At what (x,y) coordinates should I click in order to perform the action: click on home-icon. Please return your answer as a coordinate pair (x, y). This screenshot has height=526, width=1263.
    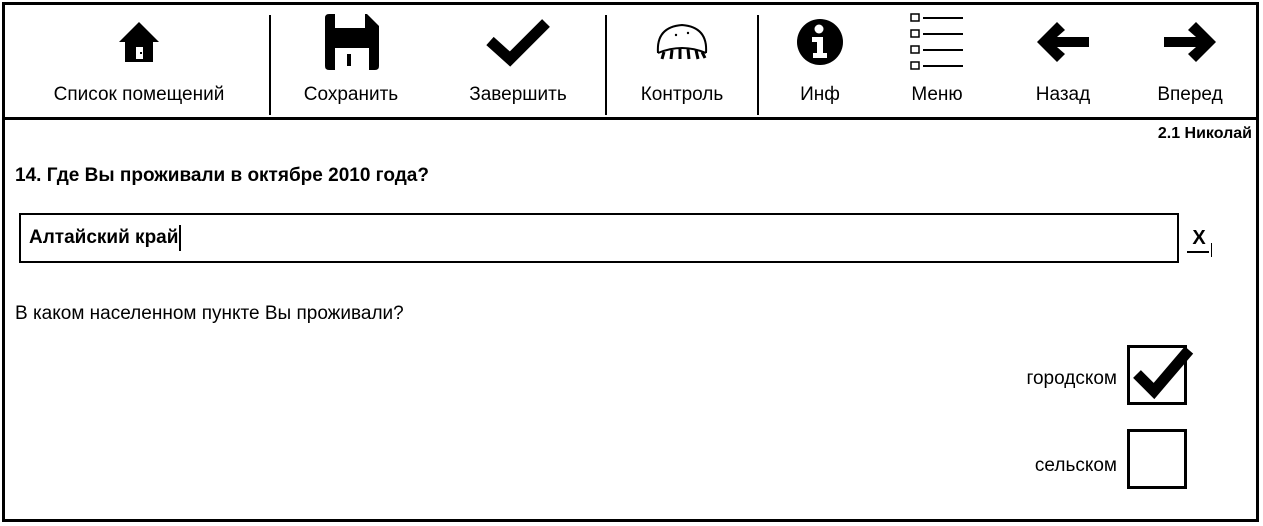
    Looking at the image, I should click on (139, 42).